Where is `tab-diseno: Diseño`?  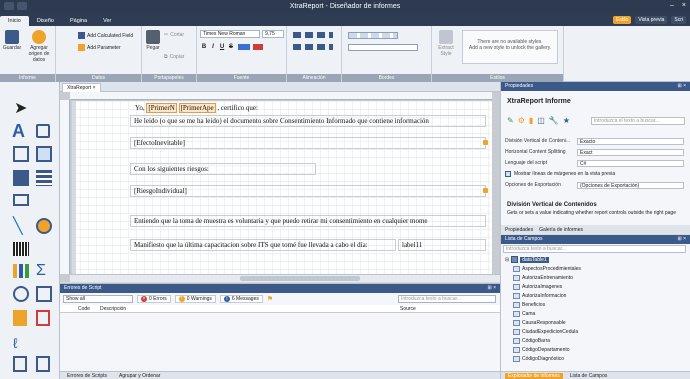
tab-diseno: Diseño is located at coordinates (45, 21).